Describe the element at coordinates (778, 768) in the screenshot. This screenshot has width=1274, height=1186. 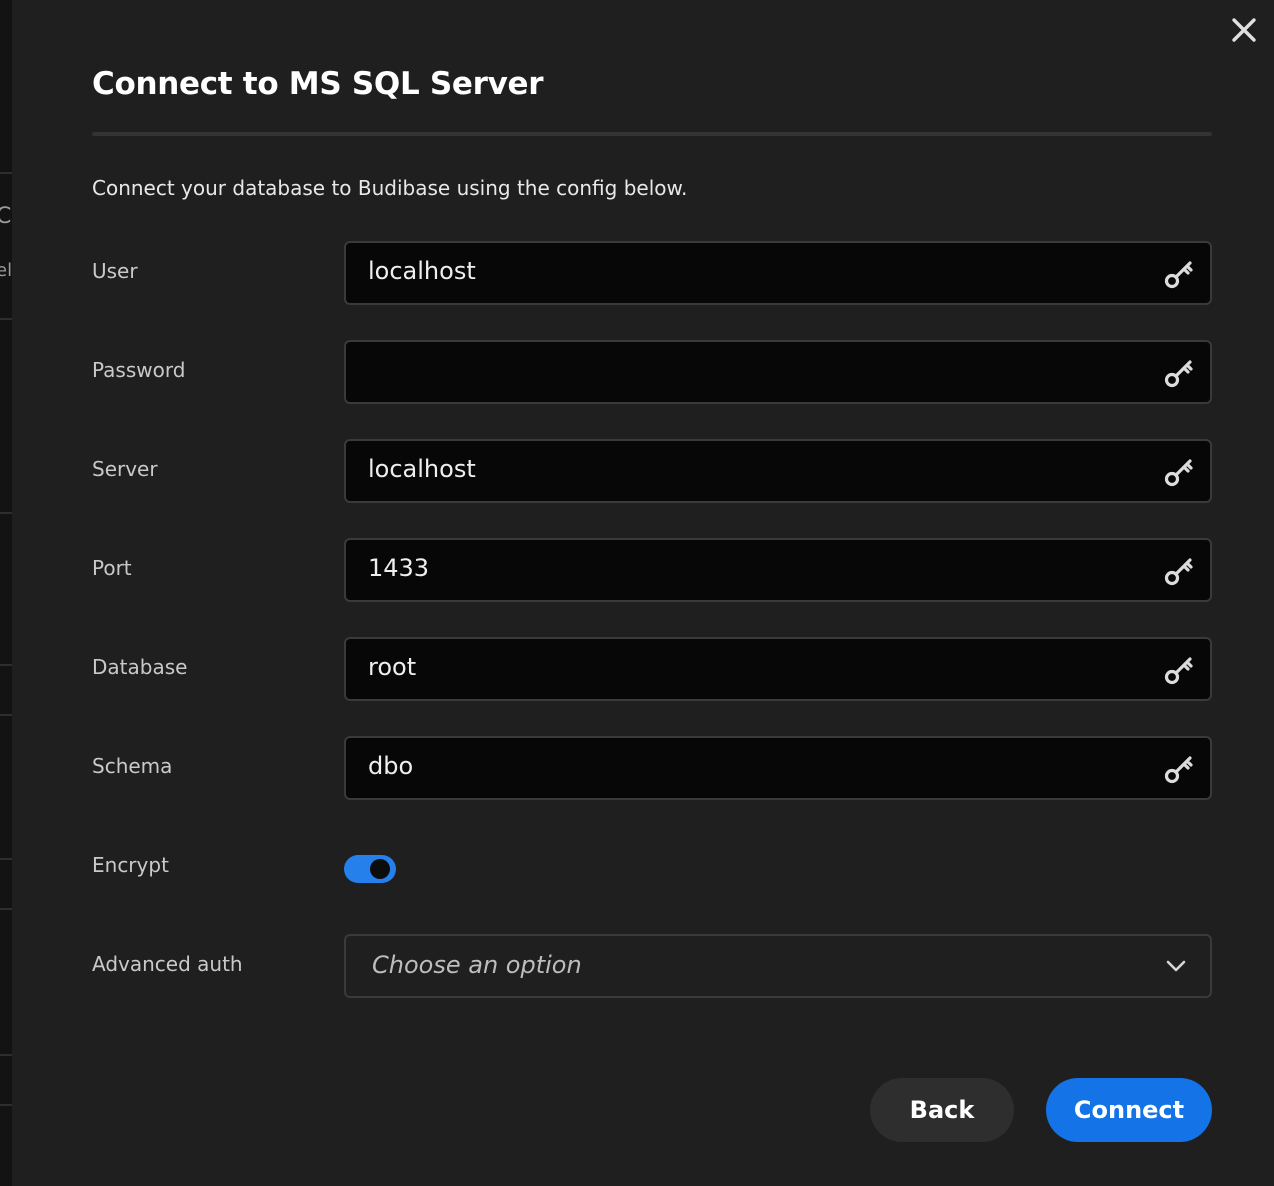
I see `schema-input: dbo` at that location.